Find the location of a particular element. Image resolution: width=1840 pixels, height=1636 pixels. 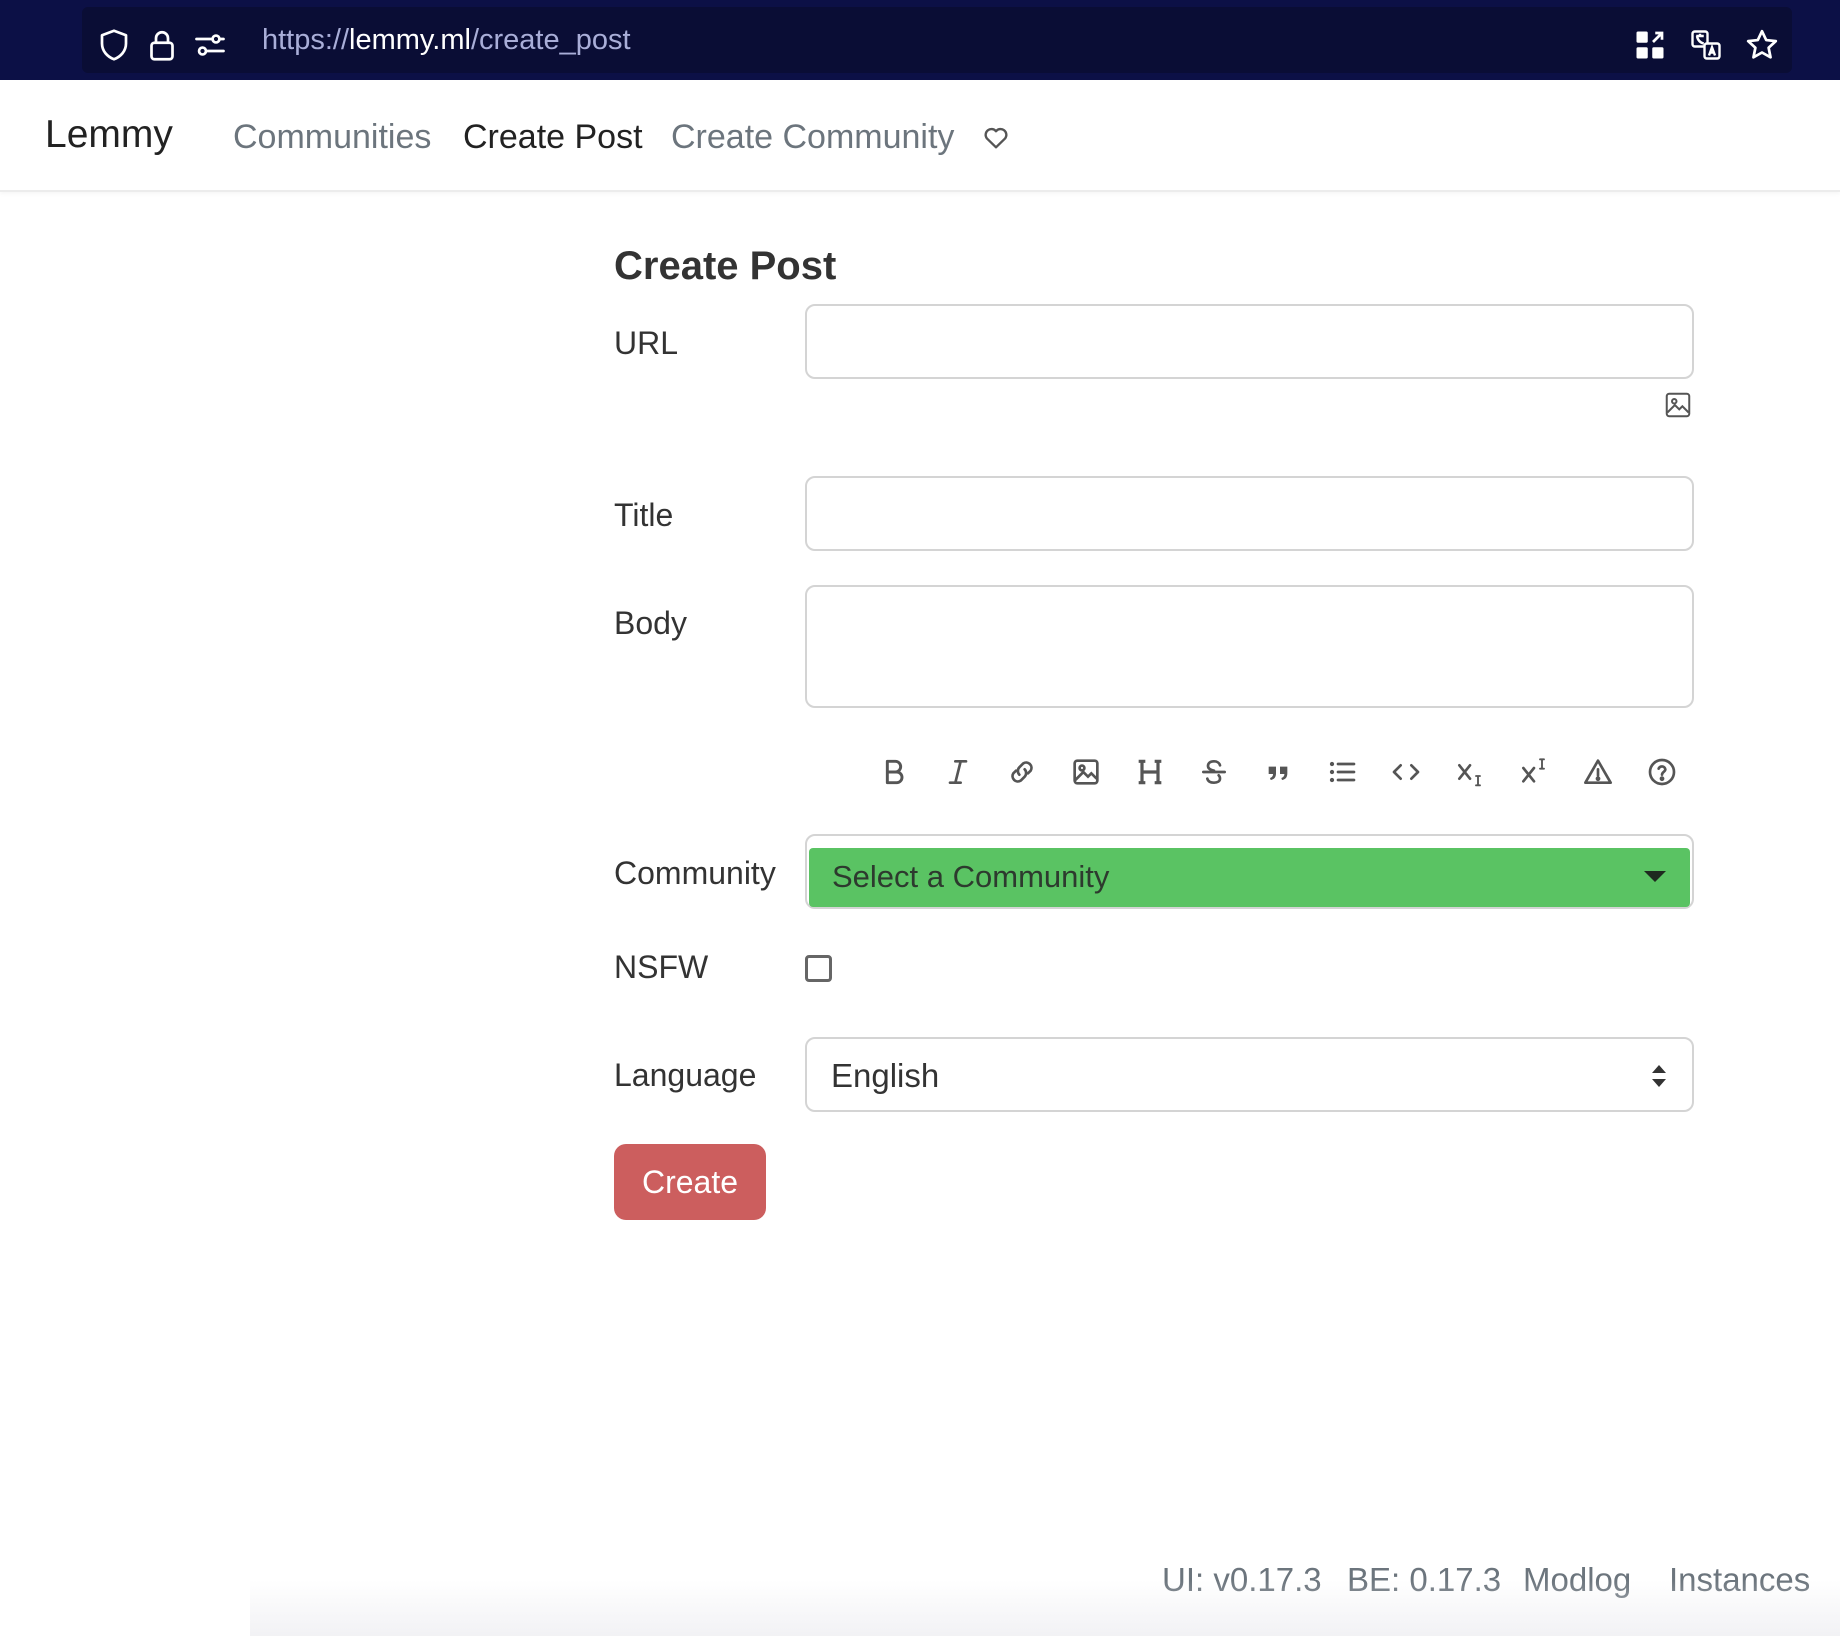

address-bar: https://lemmy.ml/create_post is located at coordinates (937, 40).